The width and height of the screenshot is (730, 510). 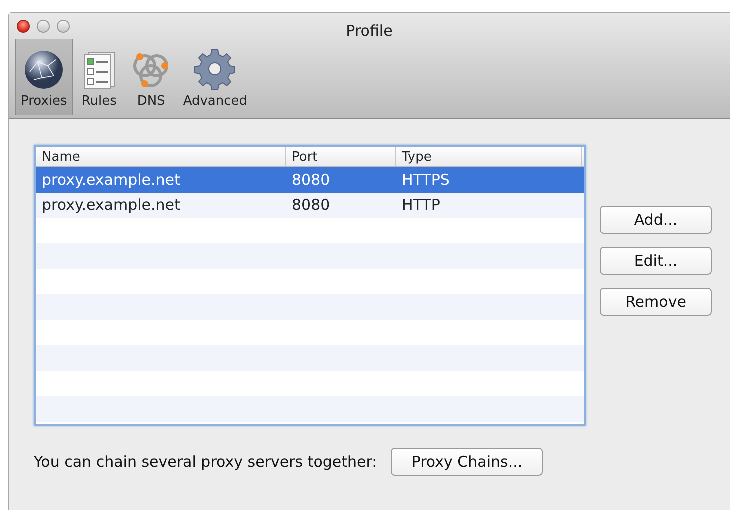 What do you see at coordinates (99, 77) in the screenshot?
I see `toolbar-tab: Rules` at bounding box center [99, 77].